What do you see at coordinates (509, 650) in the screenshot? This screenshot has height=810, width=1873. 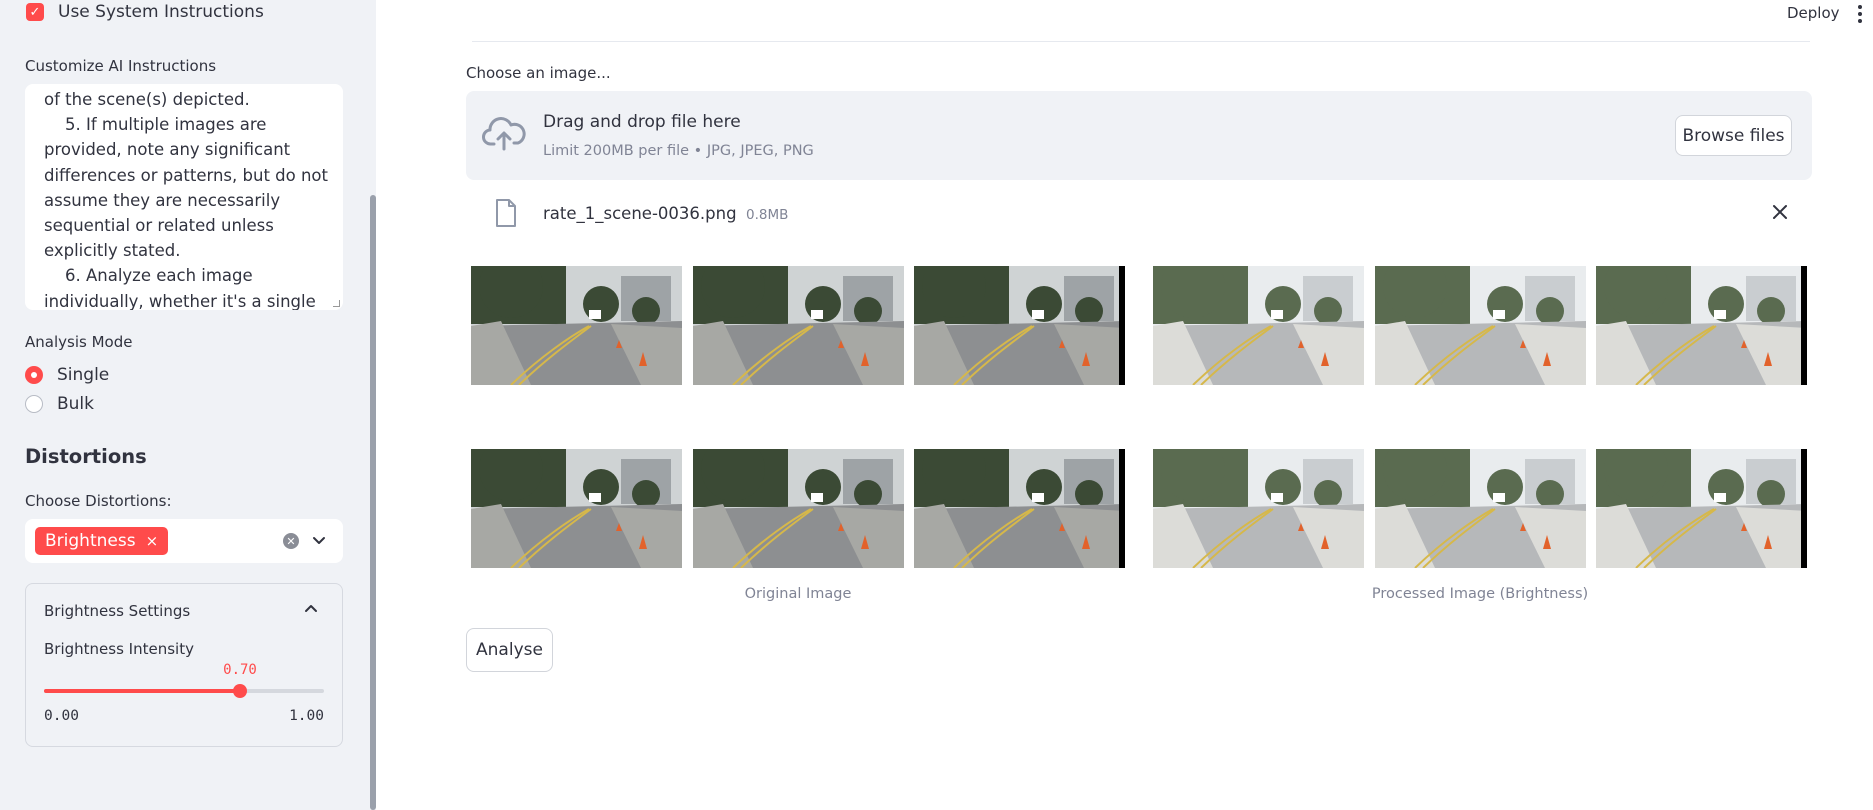 I see `analyse-button: Analyse` at bounding box center [509, 650].